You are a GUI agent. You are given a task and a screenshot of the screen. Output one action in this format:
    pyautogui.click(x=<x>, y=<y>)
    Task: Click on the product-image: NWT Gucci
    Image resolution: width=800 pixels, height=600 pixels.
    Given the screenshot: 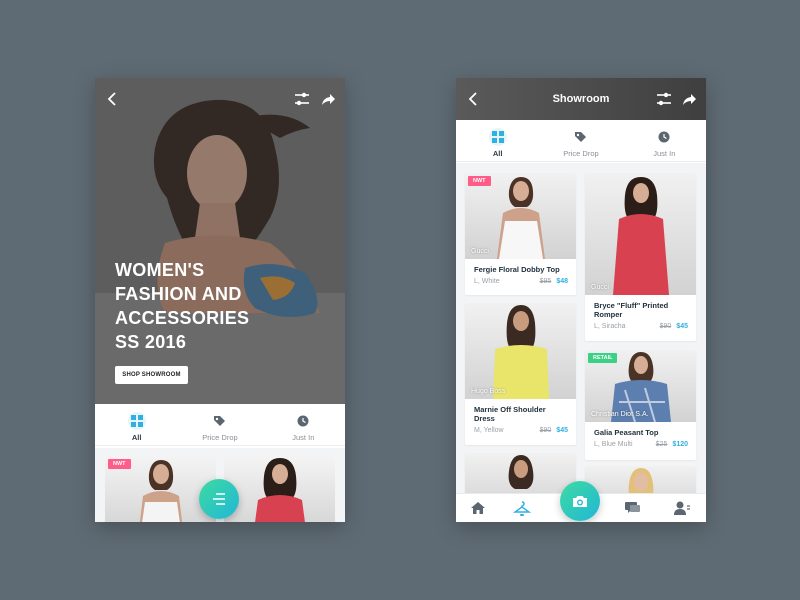 What is the action you would take?
    pyautogui.click(x=520, y=216)
    